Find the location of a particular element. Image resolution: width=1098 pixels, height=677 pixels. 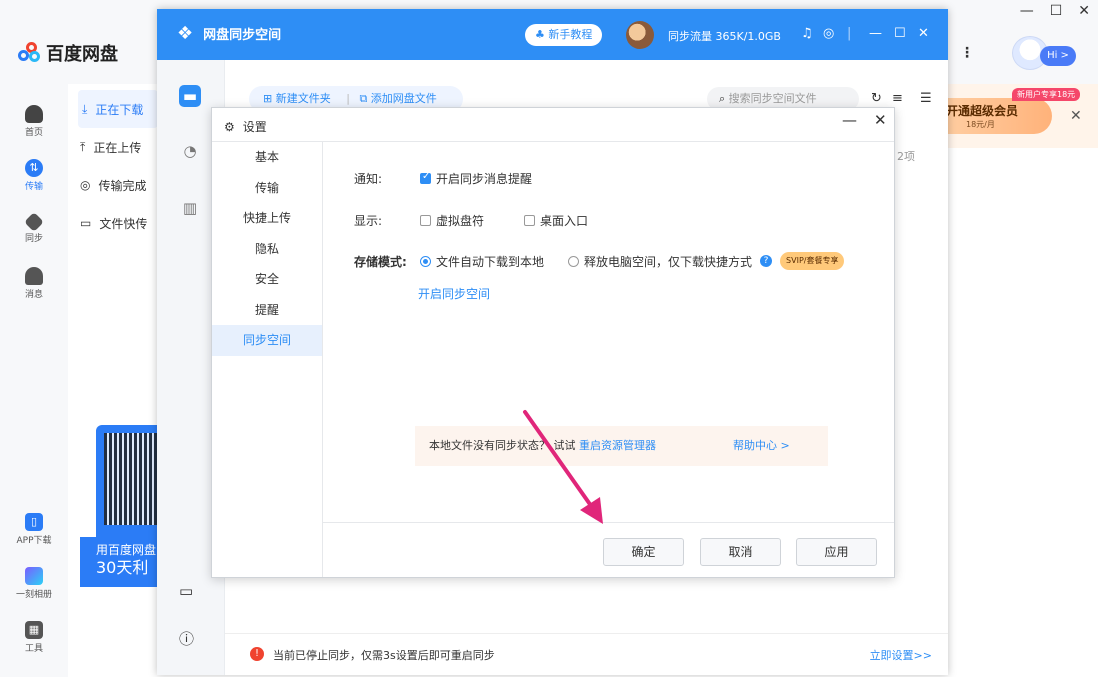

folder-icon: ▬ is located at coordinates (190, 96).